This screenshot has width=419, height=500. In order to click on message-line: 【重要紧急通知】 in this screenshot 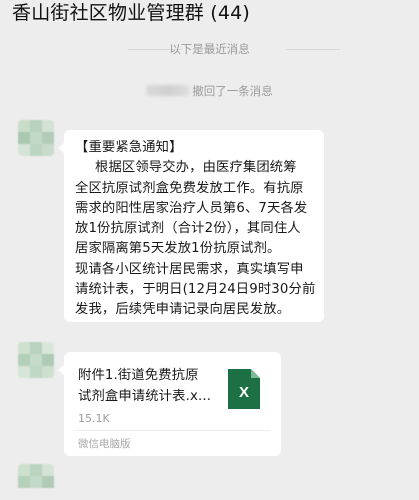, I will do `click(129, 147)`.